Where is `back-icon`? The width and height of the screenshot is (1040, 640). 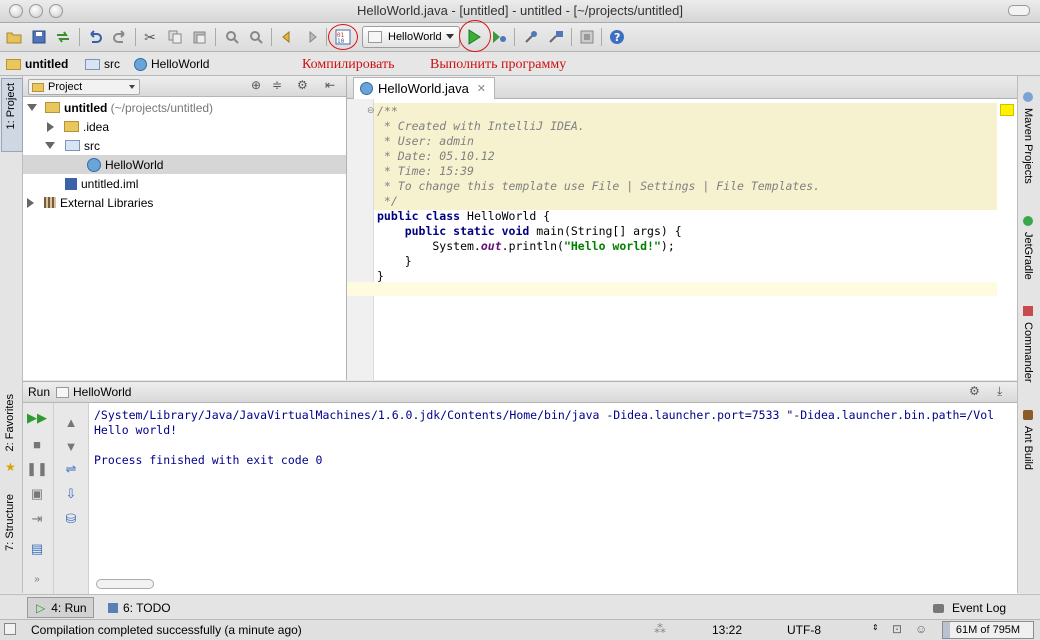
back-icon is located at coordinates (287, 37).